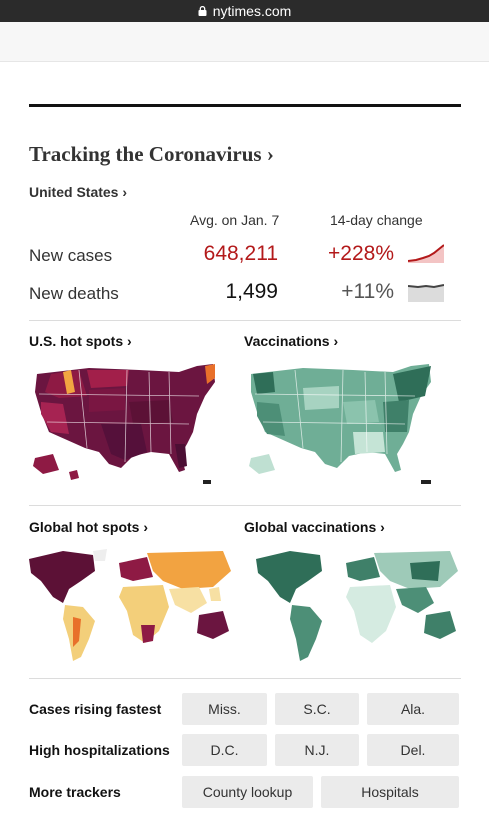 This screenshot has width=489, height=832. I want to click on new-cases-value: 648,211, so click(240, 253).